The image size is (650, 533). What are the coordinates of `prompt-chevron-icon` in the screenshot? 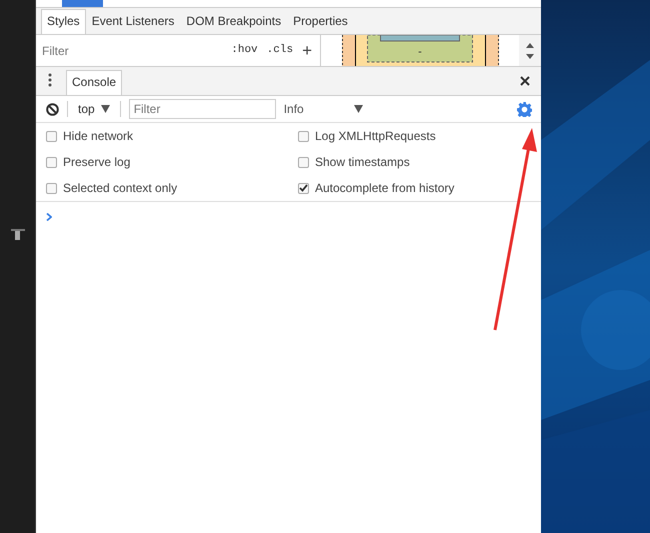 It's located at (49, 216).